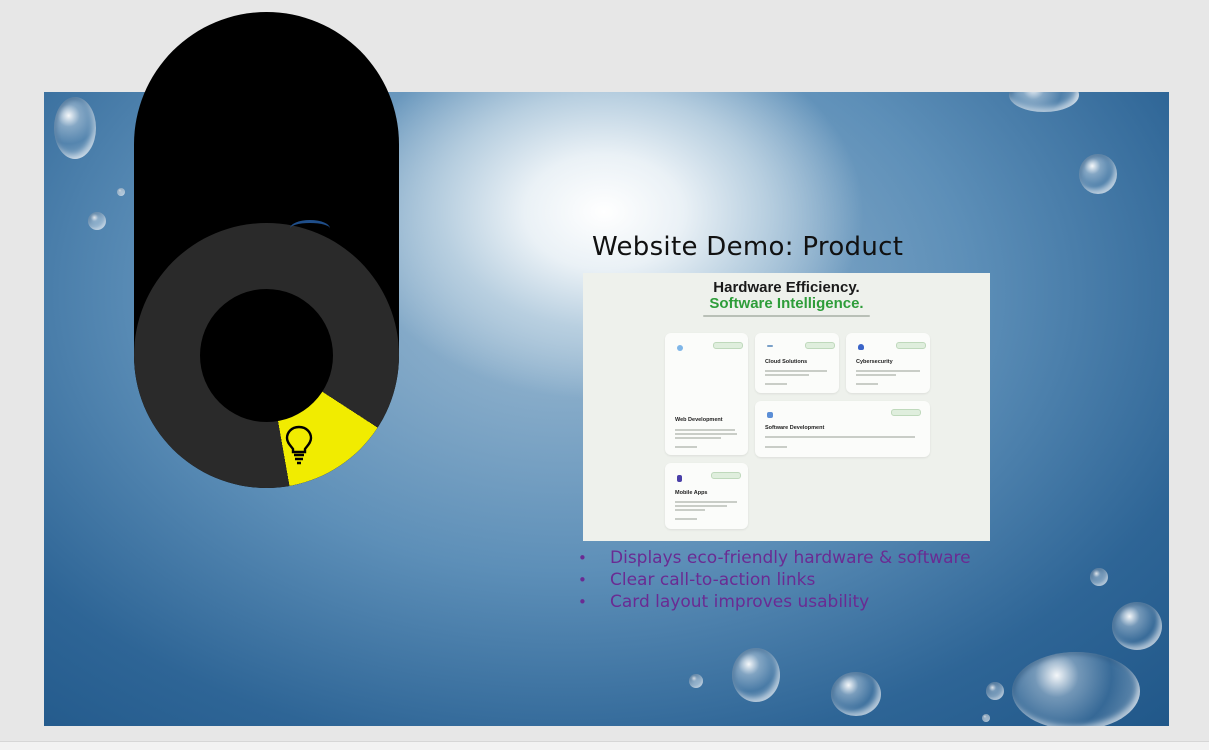 The height and width of the screenshot is (750, 1209). What do you see at coordinates (786, 362) in the screenshot?
I see `card-title: Cloud Solutions` at bounding box center [786, 362].